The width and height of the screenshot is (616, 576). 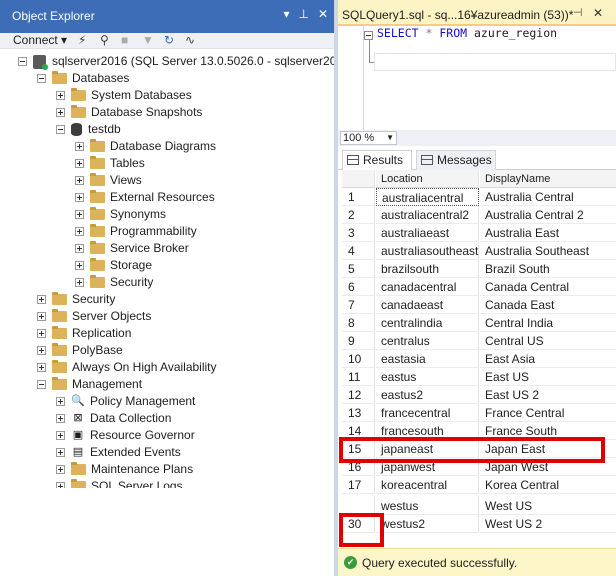 What do you see at coordinates (110, 163) in the screenshot?
I see `tree-node: Tables` at bounding box center [110, 163].